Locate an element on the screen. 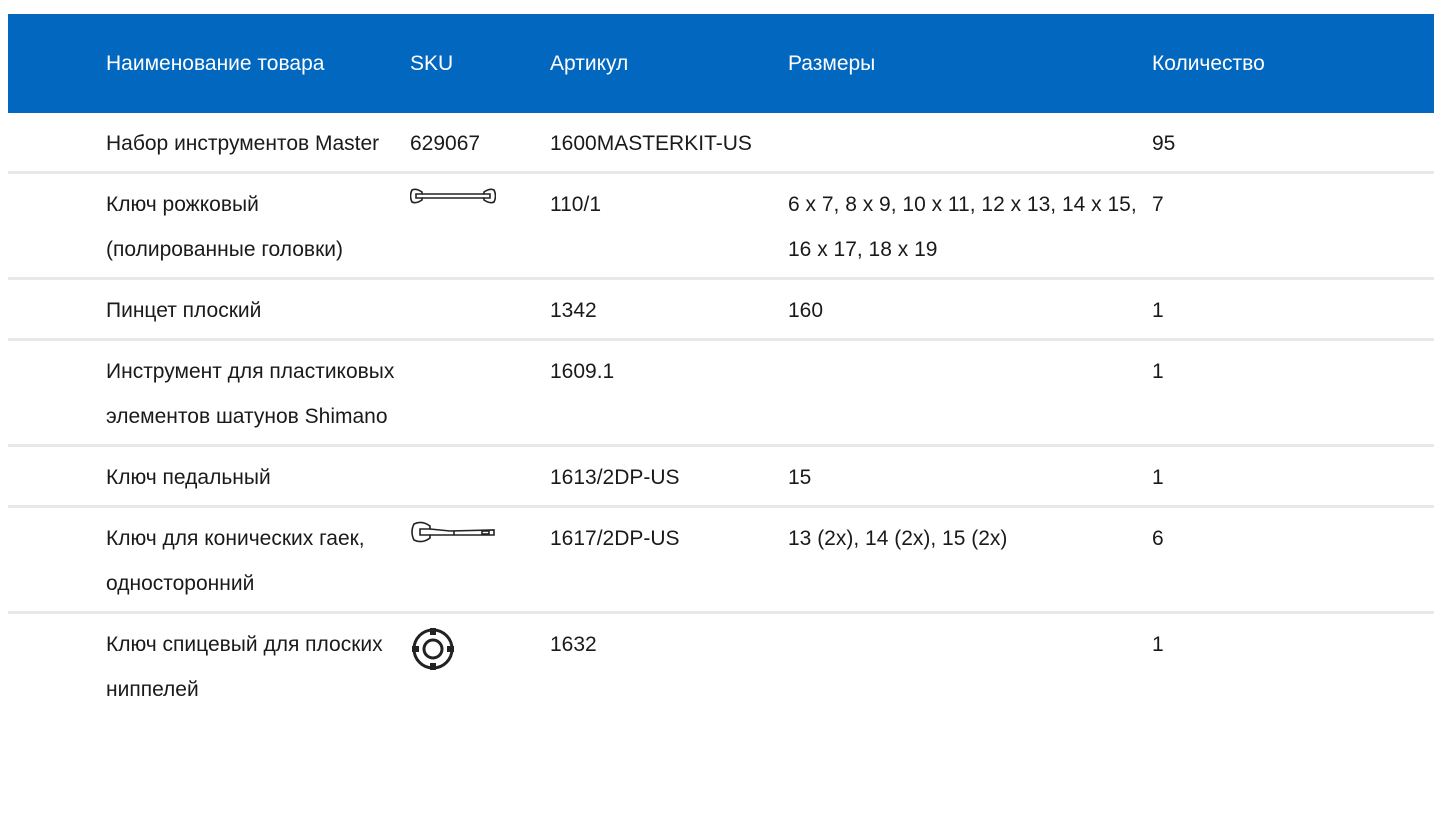 The height and width of the screenshot is (814, 1434). cell-quantity: 95 is located at coordinates (1293, 143).